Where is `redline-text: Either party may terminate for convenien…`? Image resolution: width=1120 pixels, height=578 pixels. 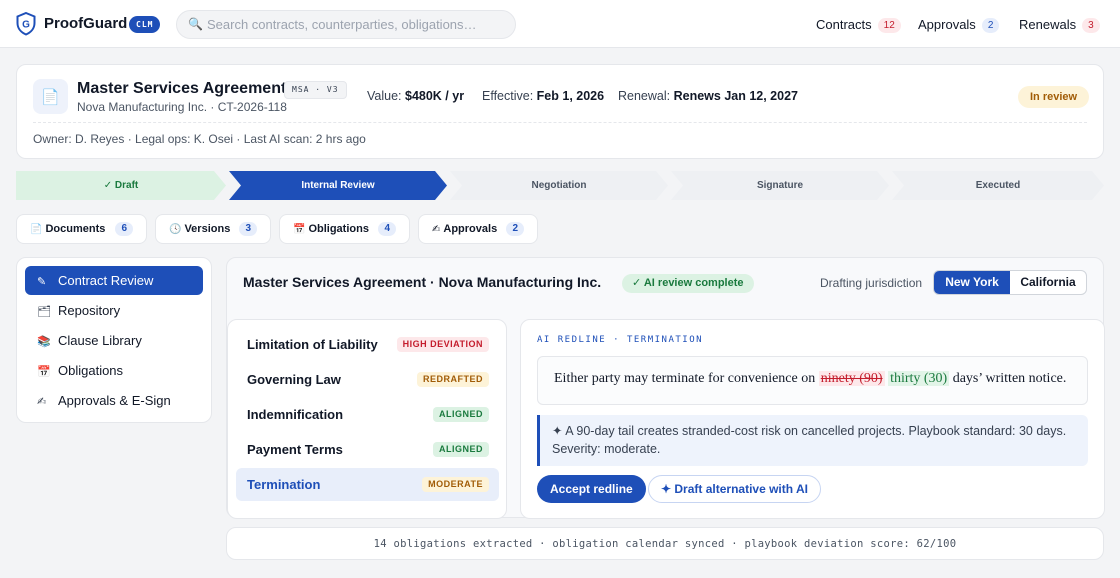 redline-text: Either party may terminate for convenien… is located at coordinates (812, 380).